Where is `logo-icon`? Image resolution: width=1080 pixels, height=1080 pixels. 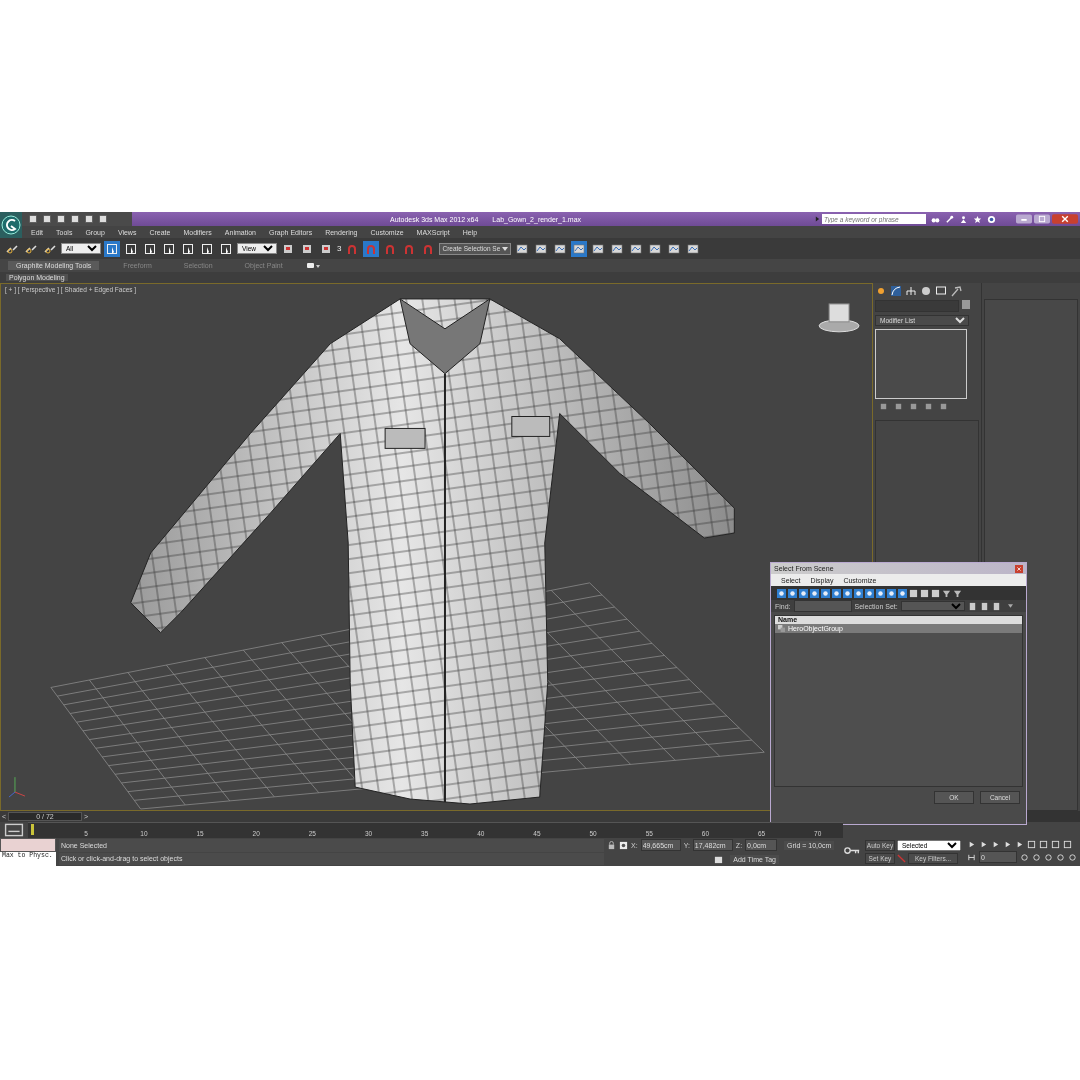 logo-icon is located at coordinates (11, 225).